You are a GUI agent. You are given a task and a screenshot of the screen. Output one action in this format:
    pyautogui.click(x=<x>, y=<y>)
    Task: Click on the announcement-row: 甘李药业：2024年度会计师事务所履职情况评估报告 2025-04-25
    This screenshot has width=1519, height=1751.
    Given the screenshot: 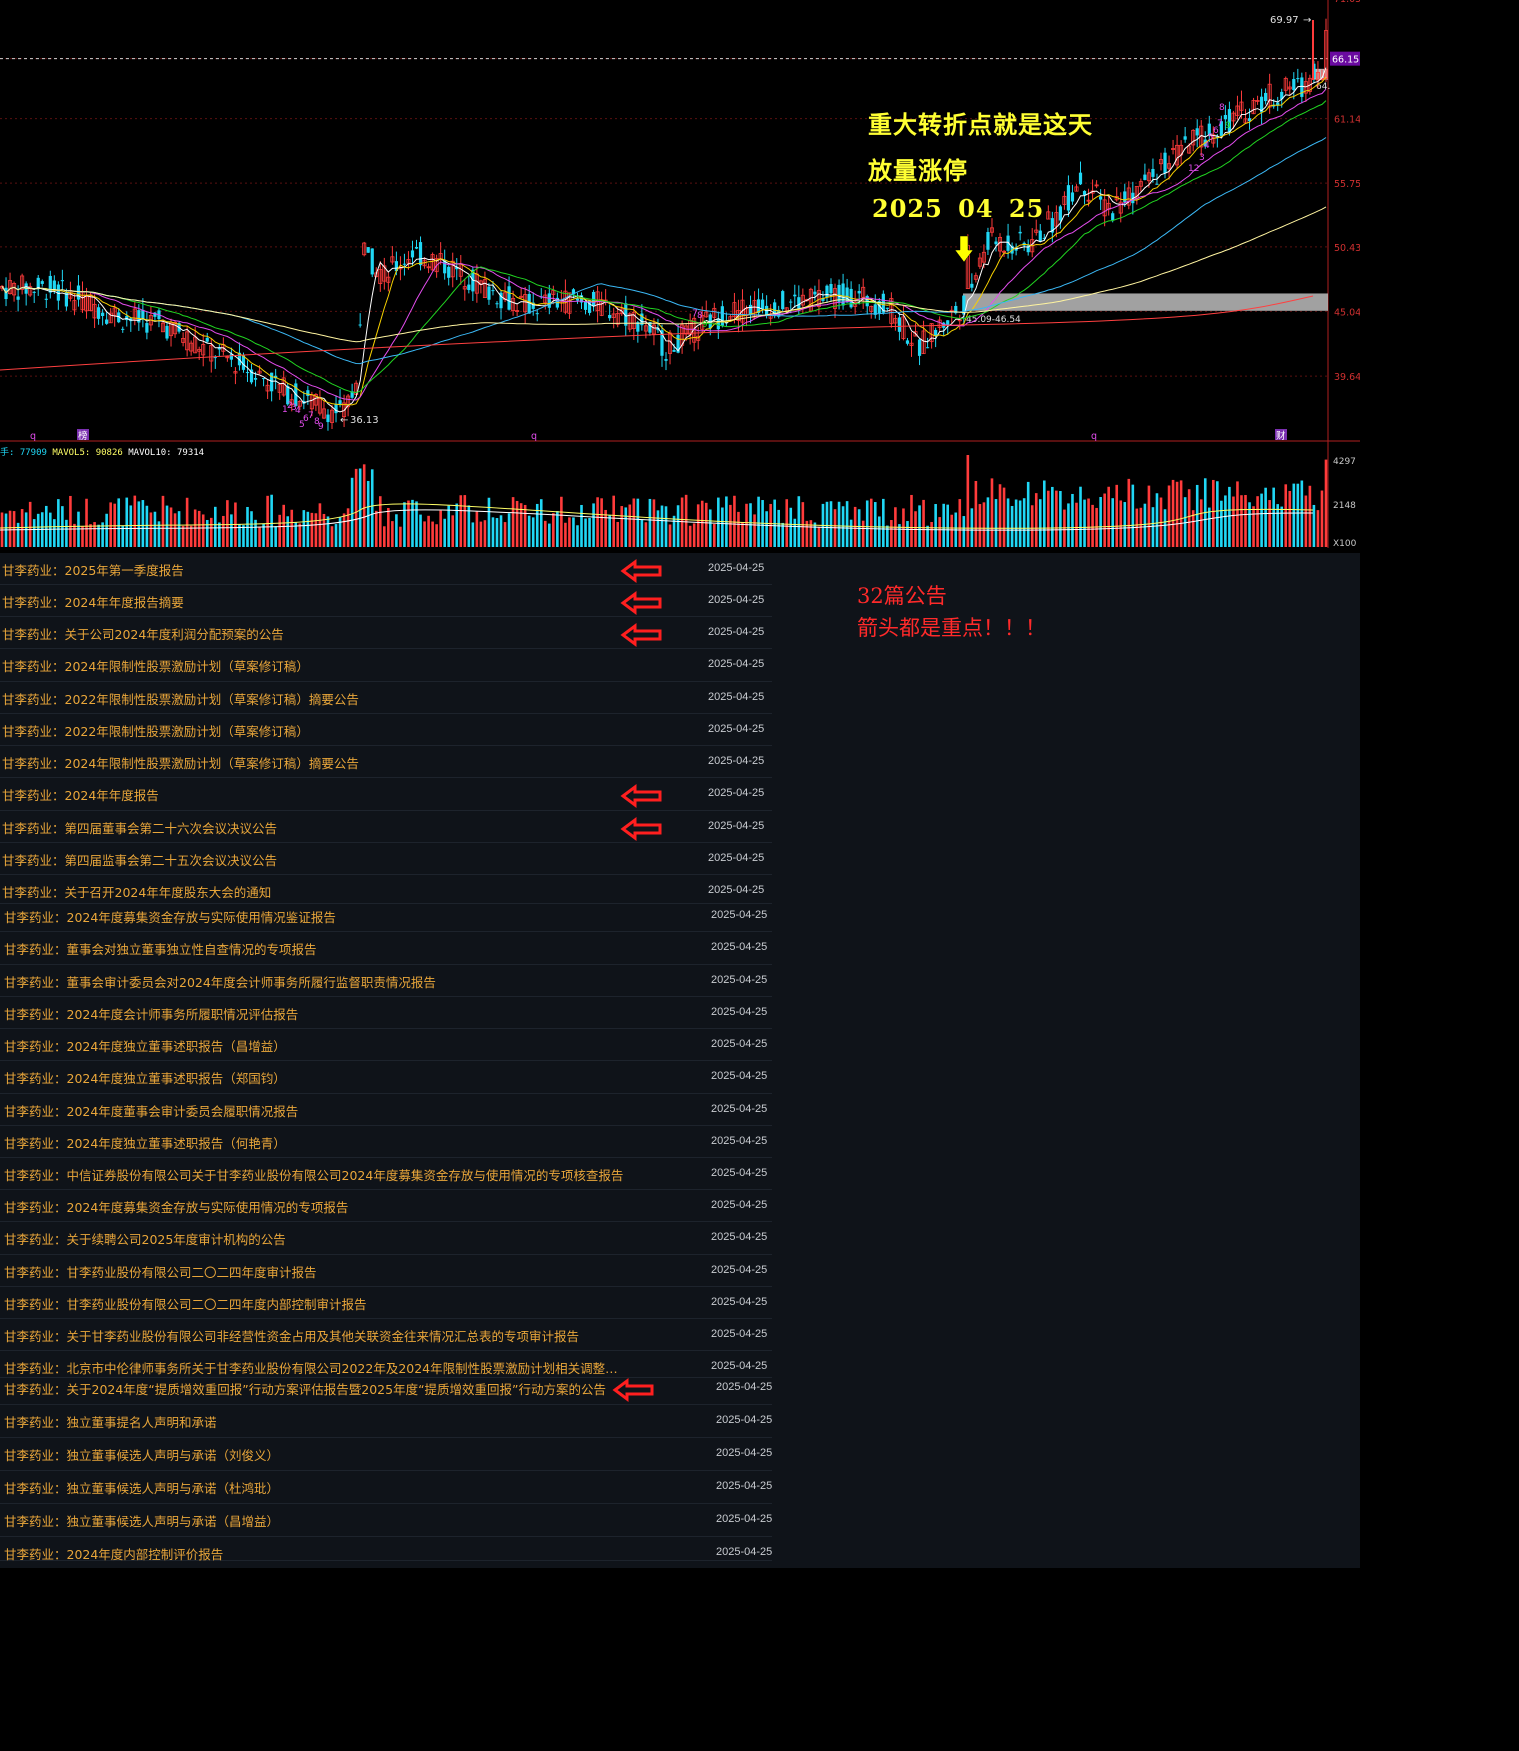 What is the action you would take?
    pyautogui.click(x=386, y=1013)
    